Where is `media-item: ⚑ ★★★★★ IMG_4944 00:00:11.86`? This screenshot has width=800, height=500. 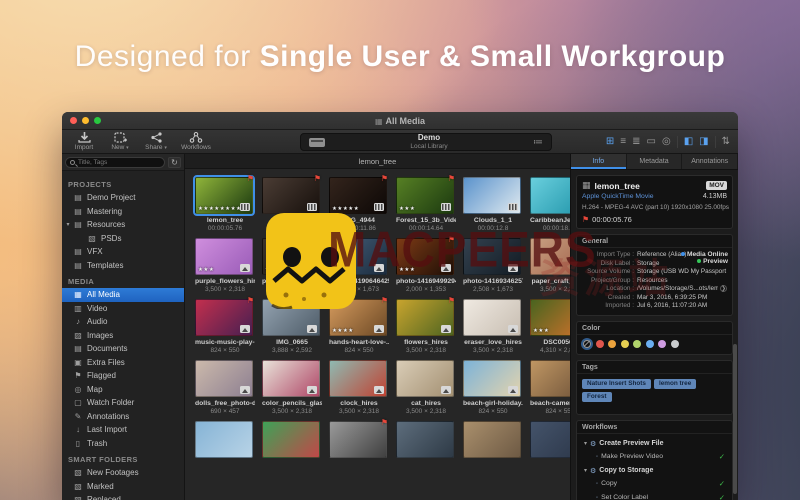 media-item: ⚑ ★★★★★ IMG_4944 00:00:11.86 is located at coordinates (359, 203).